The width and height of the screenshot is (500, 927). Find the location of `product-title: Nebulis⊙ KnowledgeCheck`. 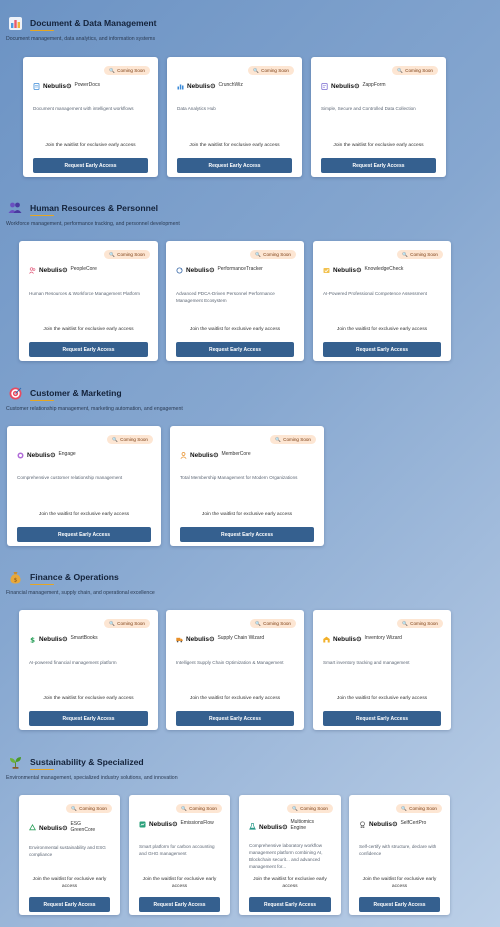

product-title: Nebulis⊙ KnowledgeCheck is located at coordinates (363, 270).